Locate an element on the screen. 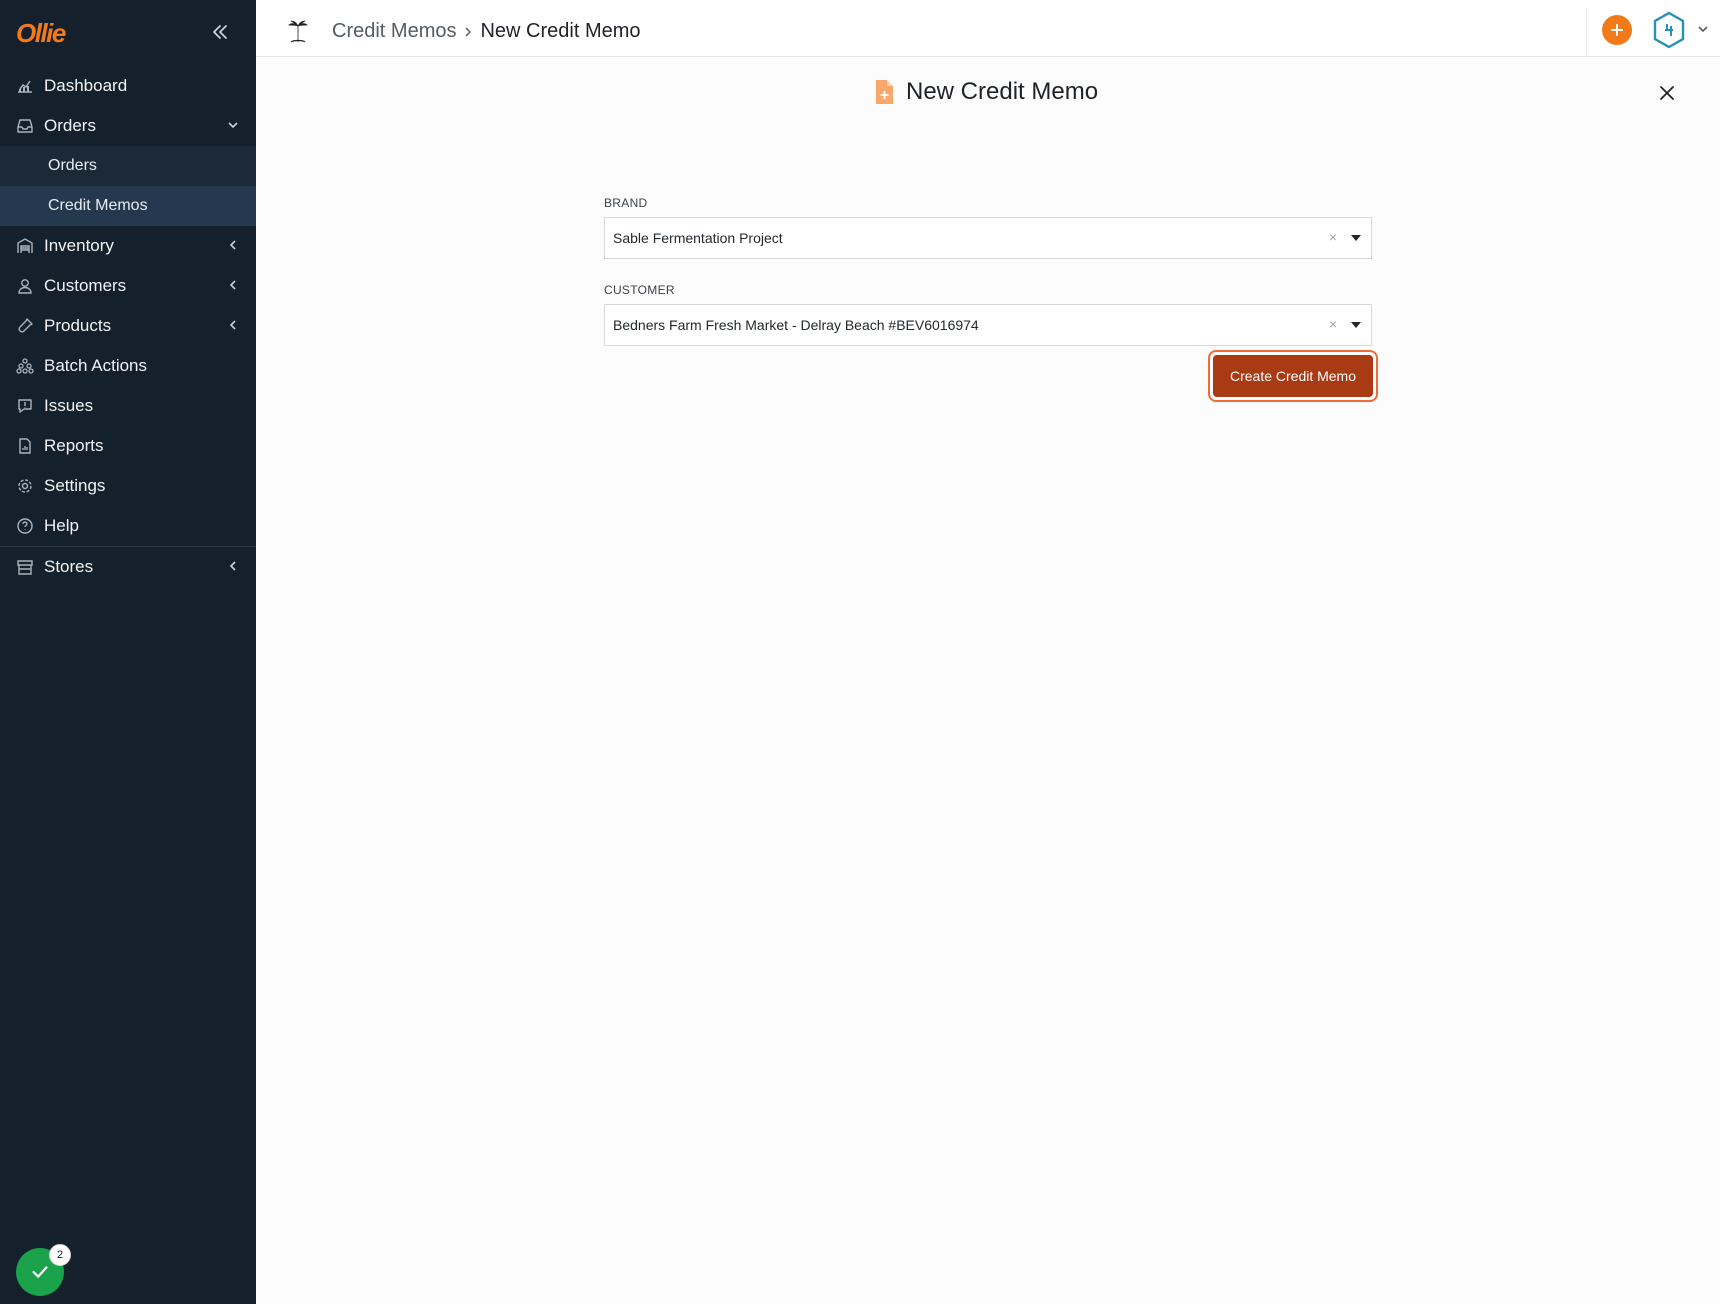  sidebar-item-settings: Settings is located at coordinates (128, 486).